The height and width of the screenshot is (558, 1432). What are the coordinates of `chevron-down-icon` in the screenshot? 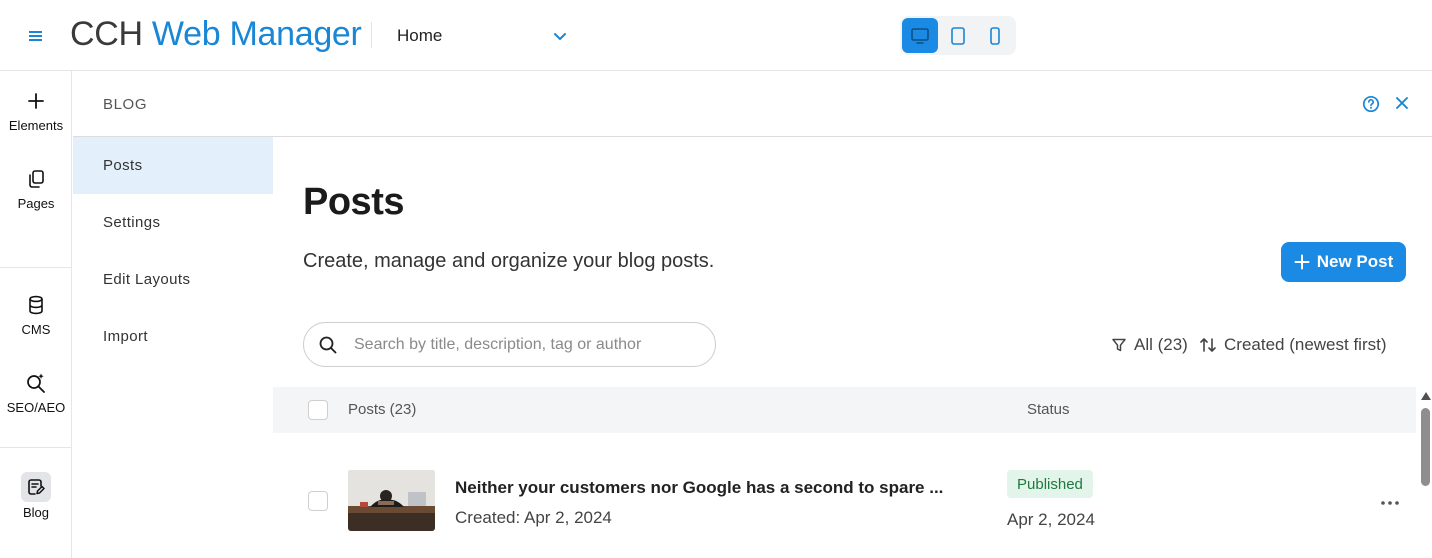 It's located at (560, 38).